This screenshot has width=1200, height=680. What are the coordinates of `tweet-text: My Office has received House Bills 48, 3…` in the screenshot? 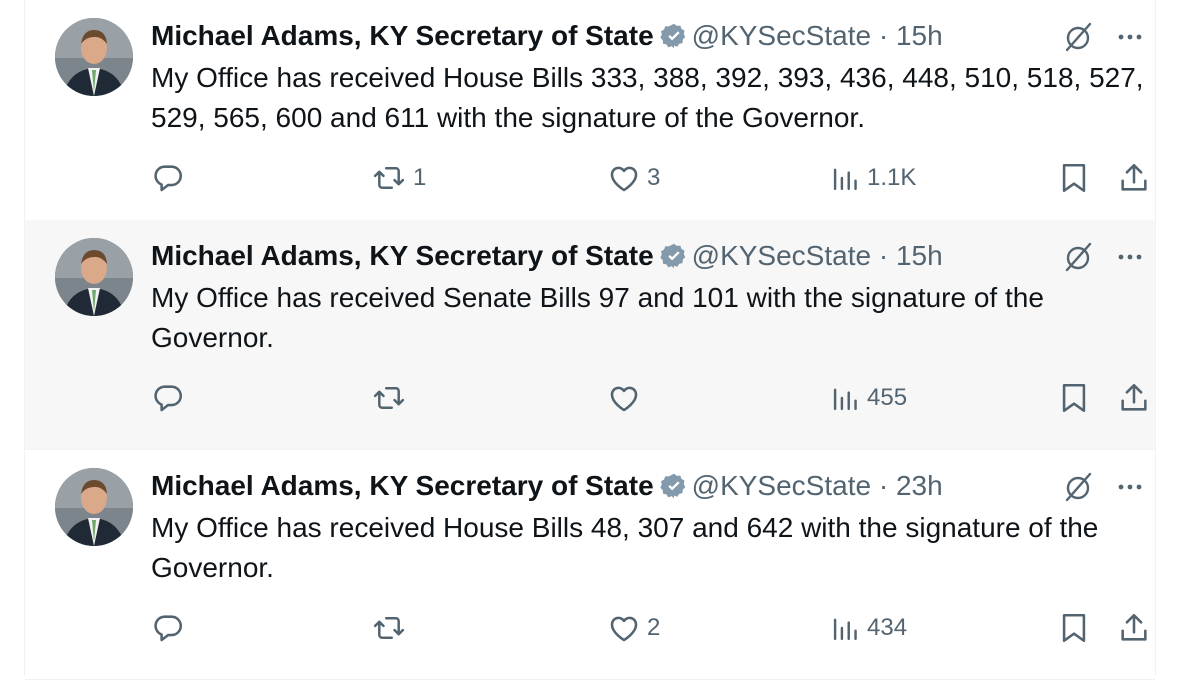 It's located at (625, 547).